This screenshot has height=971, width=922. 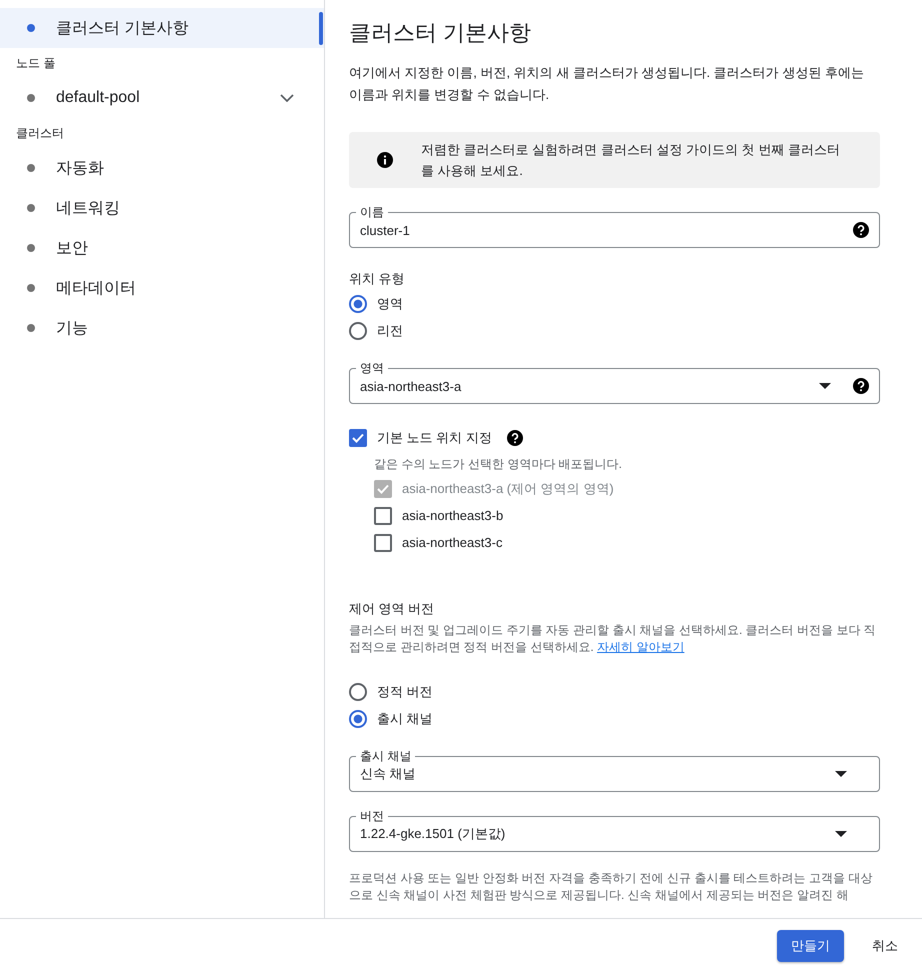 What do you see at coordinates (162, 168) in the screenshot?
I see `sidebar-item: 자동화` at bounding box center [162, 168].